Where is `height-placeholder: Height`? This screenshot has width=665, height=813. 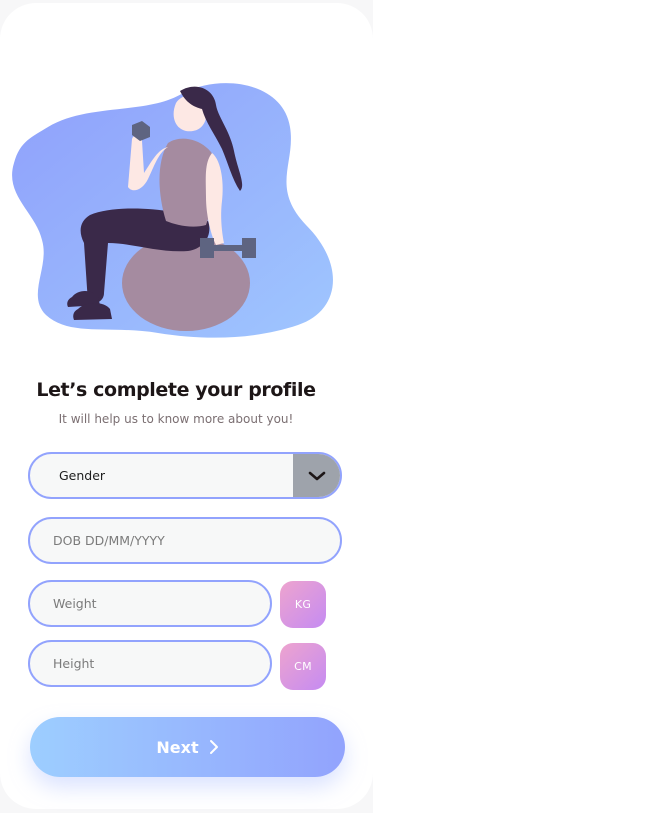
height-placeholder: Height is located at coordinates (74, 663).